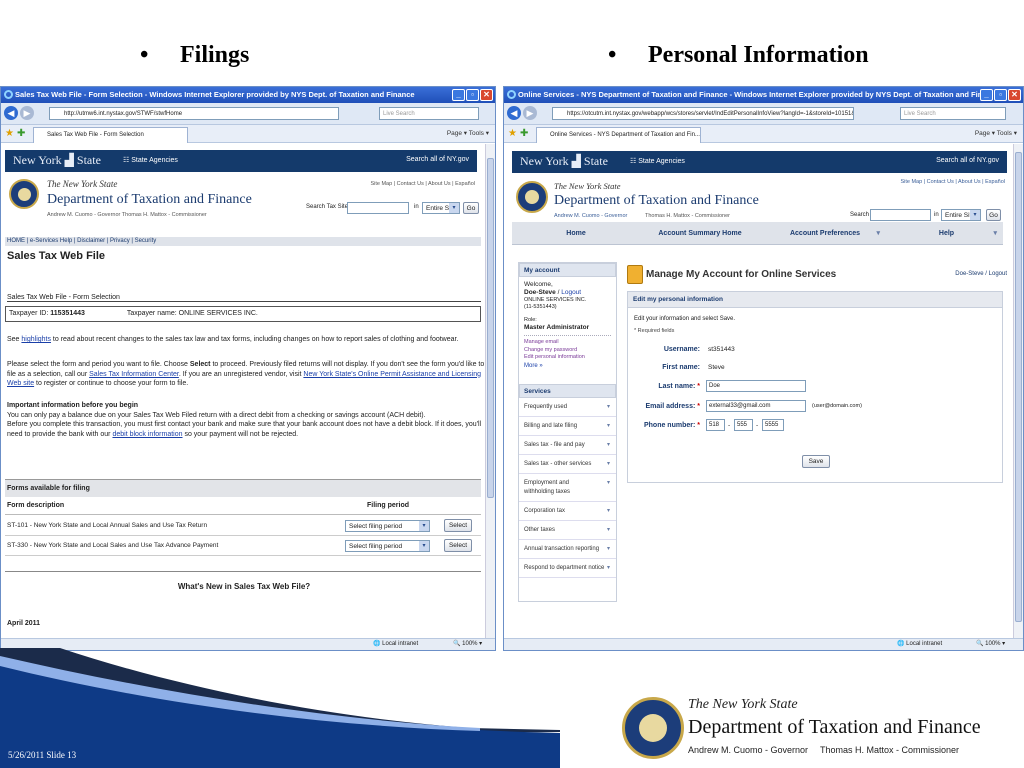 The height and width of the screenshot is (768, 1024). Describe the element at coordinates (681, 349) in the screenshot. I see `username-label: Username:` at that location.